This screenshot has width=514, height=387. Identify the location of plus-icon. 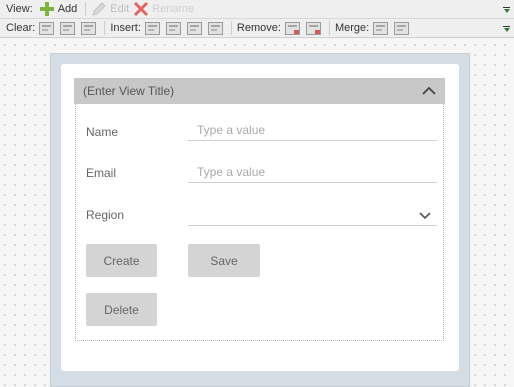
(46, 9).